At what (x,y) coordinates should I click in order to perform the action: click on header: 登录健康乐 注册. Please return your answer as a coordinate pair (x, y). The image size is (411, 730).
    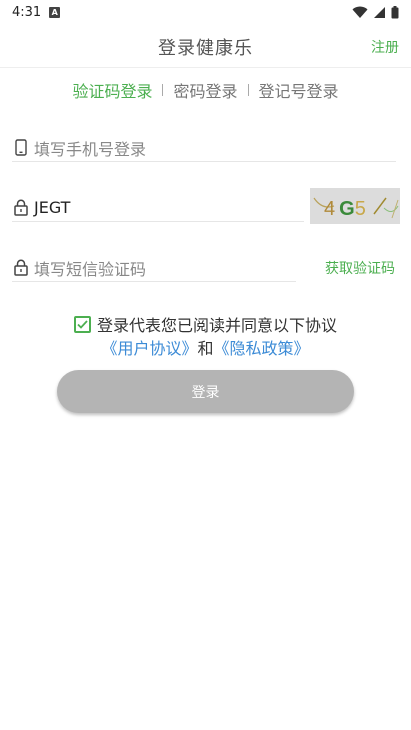
    Looking at the image, I should click on (205, 46).